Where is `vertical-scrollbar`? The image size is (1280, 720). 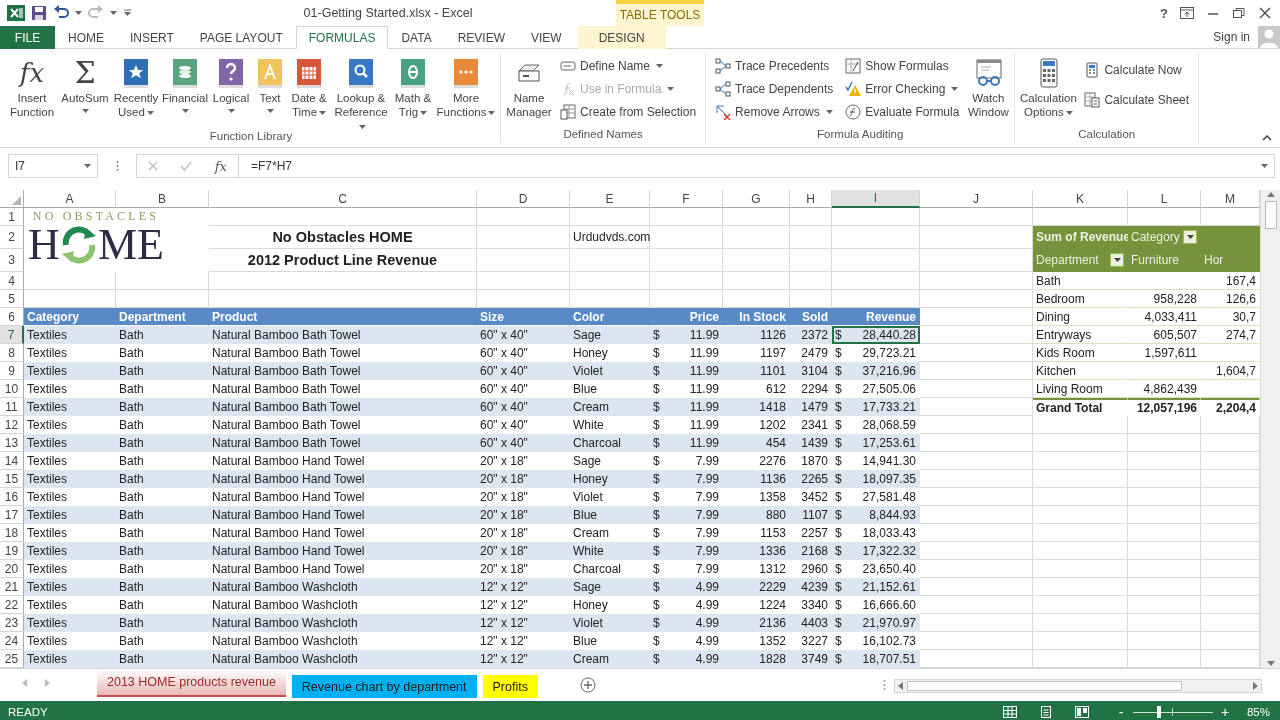
vertical-scrollbar is located at coordinates (1270, 429).